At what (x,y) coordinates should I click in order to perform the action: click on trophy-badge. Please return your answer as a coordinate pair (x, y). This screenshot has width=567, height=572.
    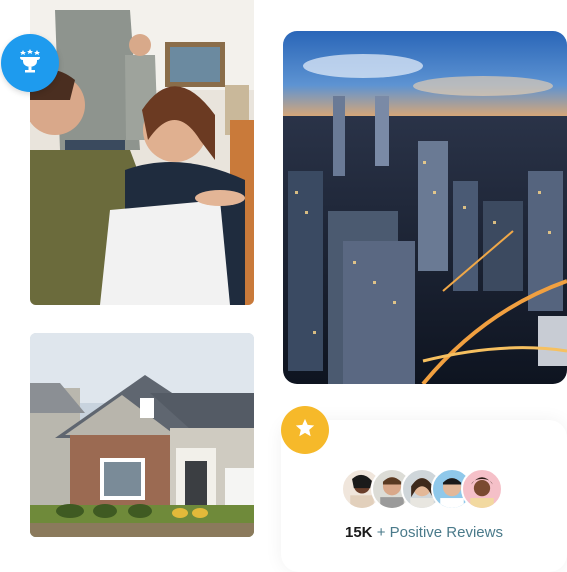
    Looking at the image, I should click on (30, 63).